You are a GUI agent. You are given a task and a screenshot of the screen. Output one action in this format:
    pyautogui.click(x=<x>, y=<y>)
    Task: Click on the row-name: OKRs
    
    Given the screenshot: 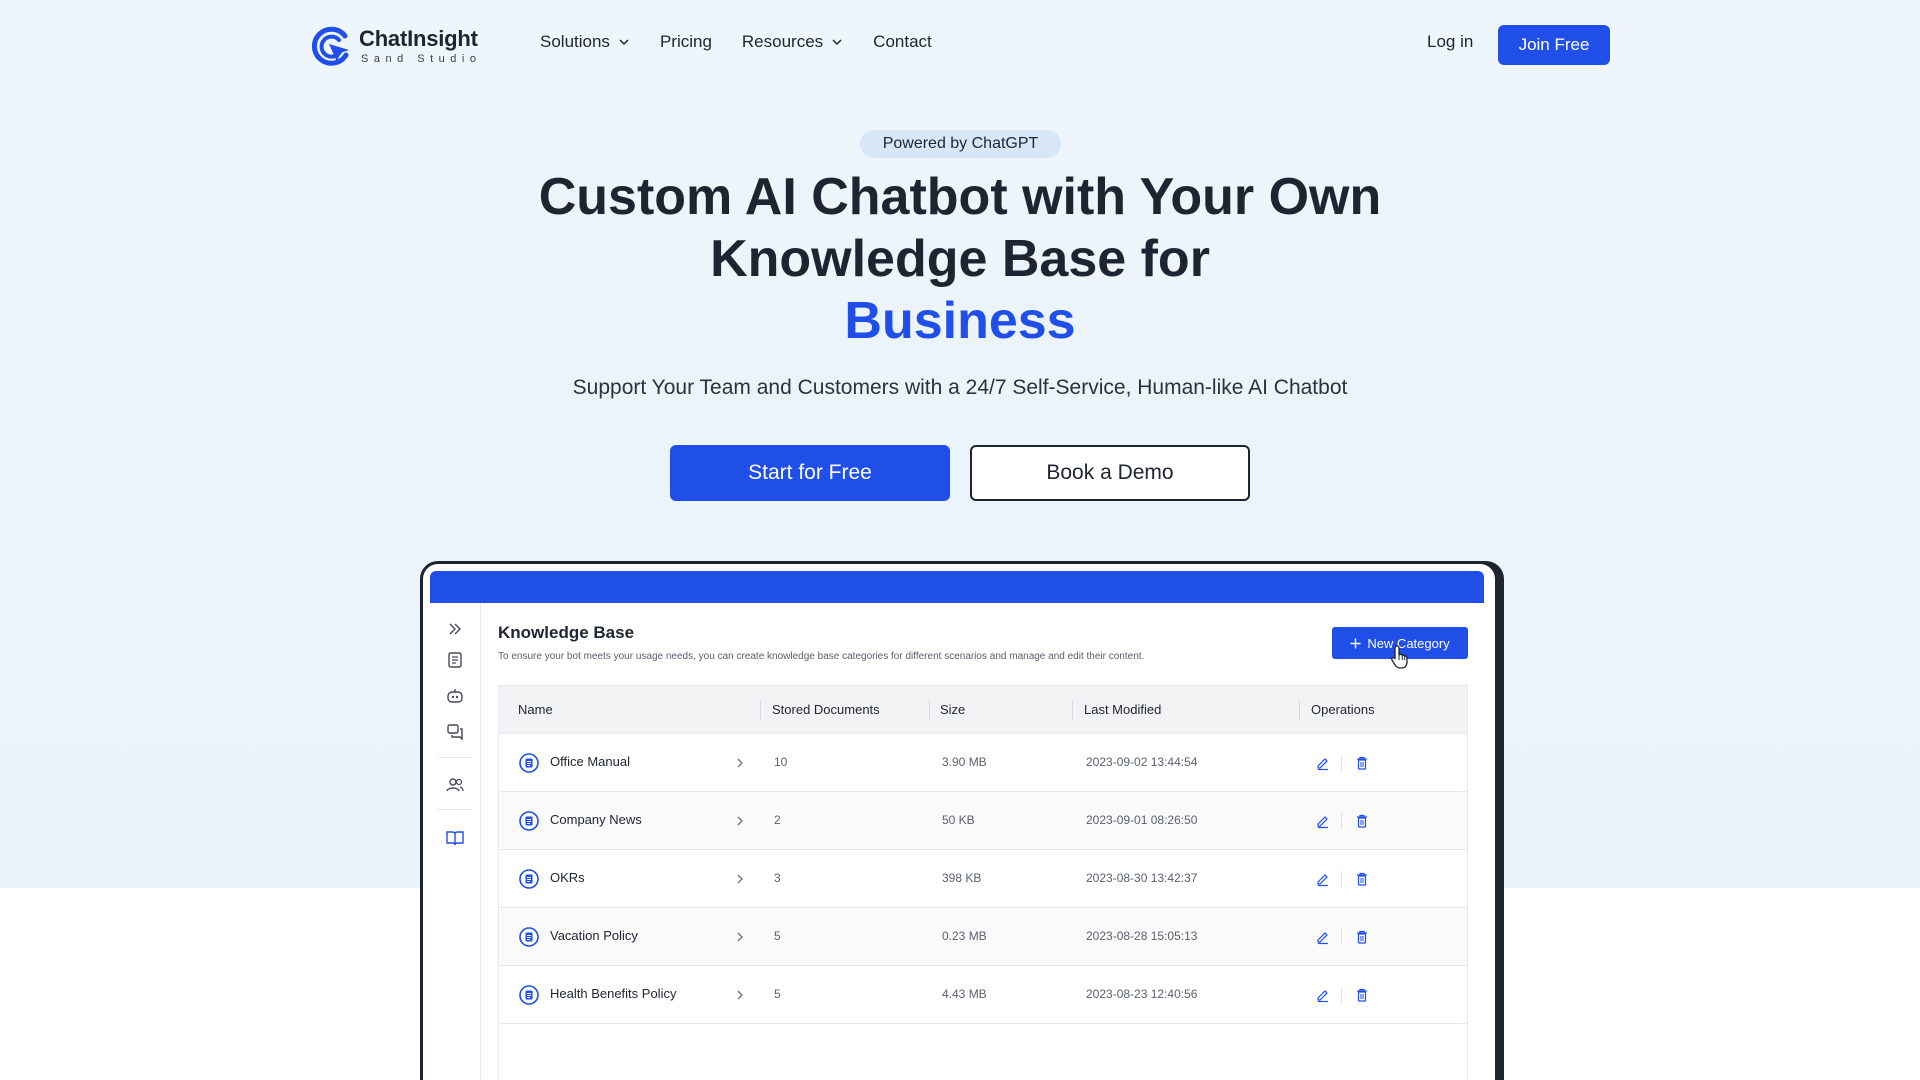 What is the action you would take?
    pyautogui.click(x=567, y=877)
    